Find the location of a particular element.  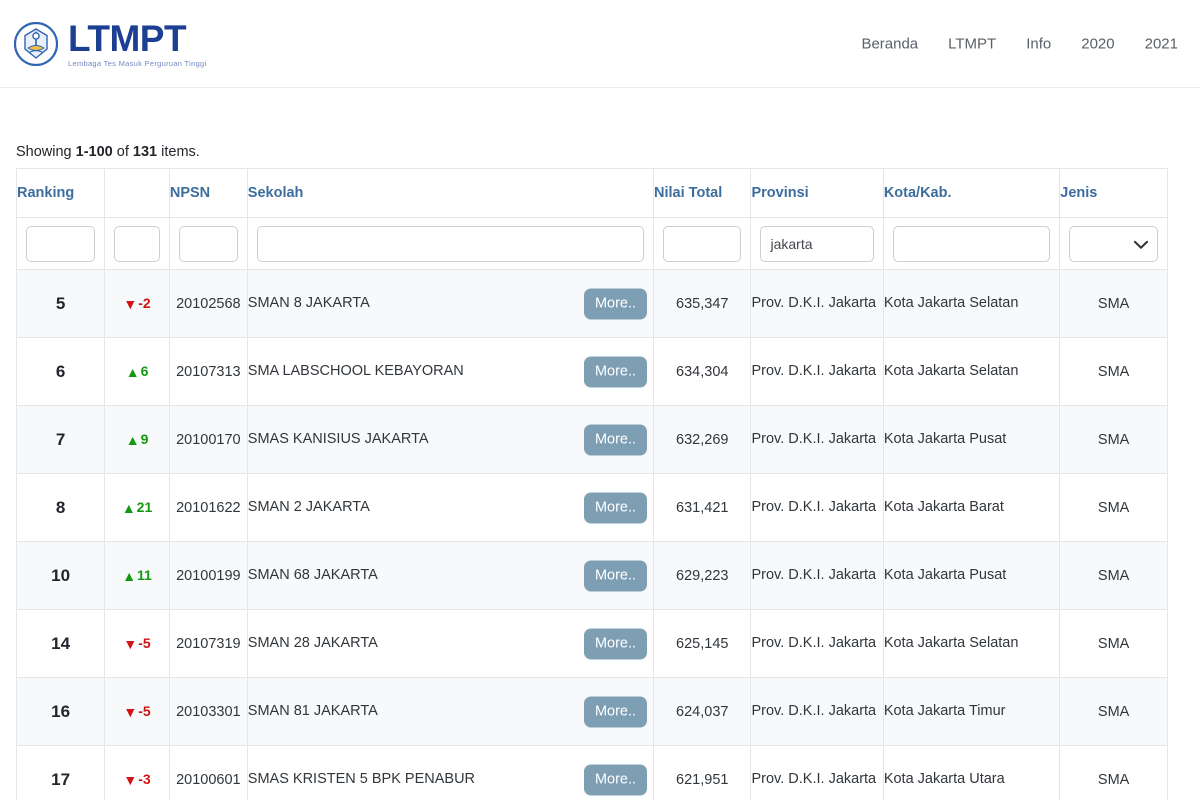

nav-item-2021: 2021 is located at coordinates (1161, 43).